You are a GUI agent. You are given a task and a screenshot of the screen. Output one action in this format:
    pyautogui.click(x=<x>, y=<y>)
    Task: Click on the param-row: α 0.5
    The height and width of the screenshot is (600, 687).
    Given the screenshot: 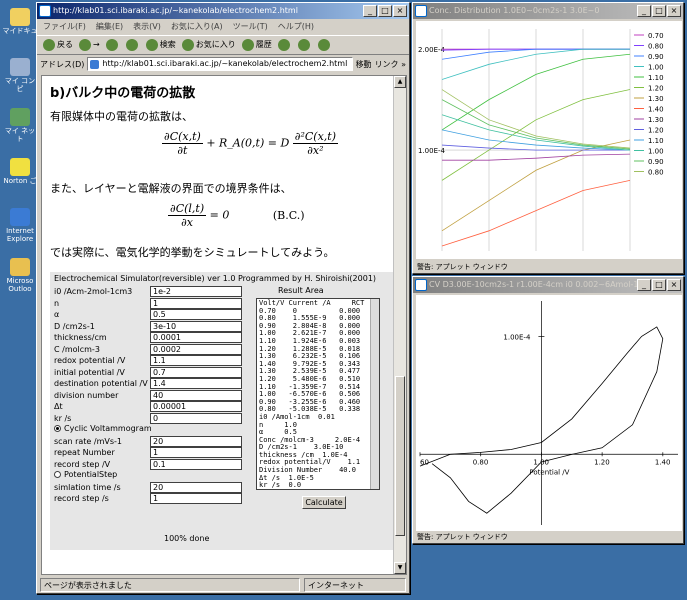 What is the action you would take?
    pyautogui.click(x=149, y=314)
    